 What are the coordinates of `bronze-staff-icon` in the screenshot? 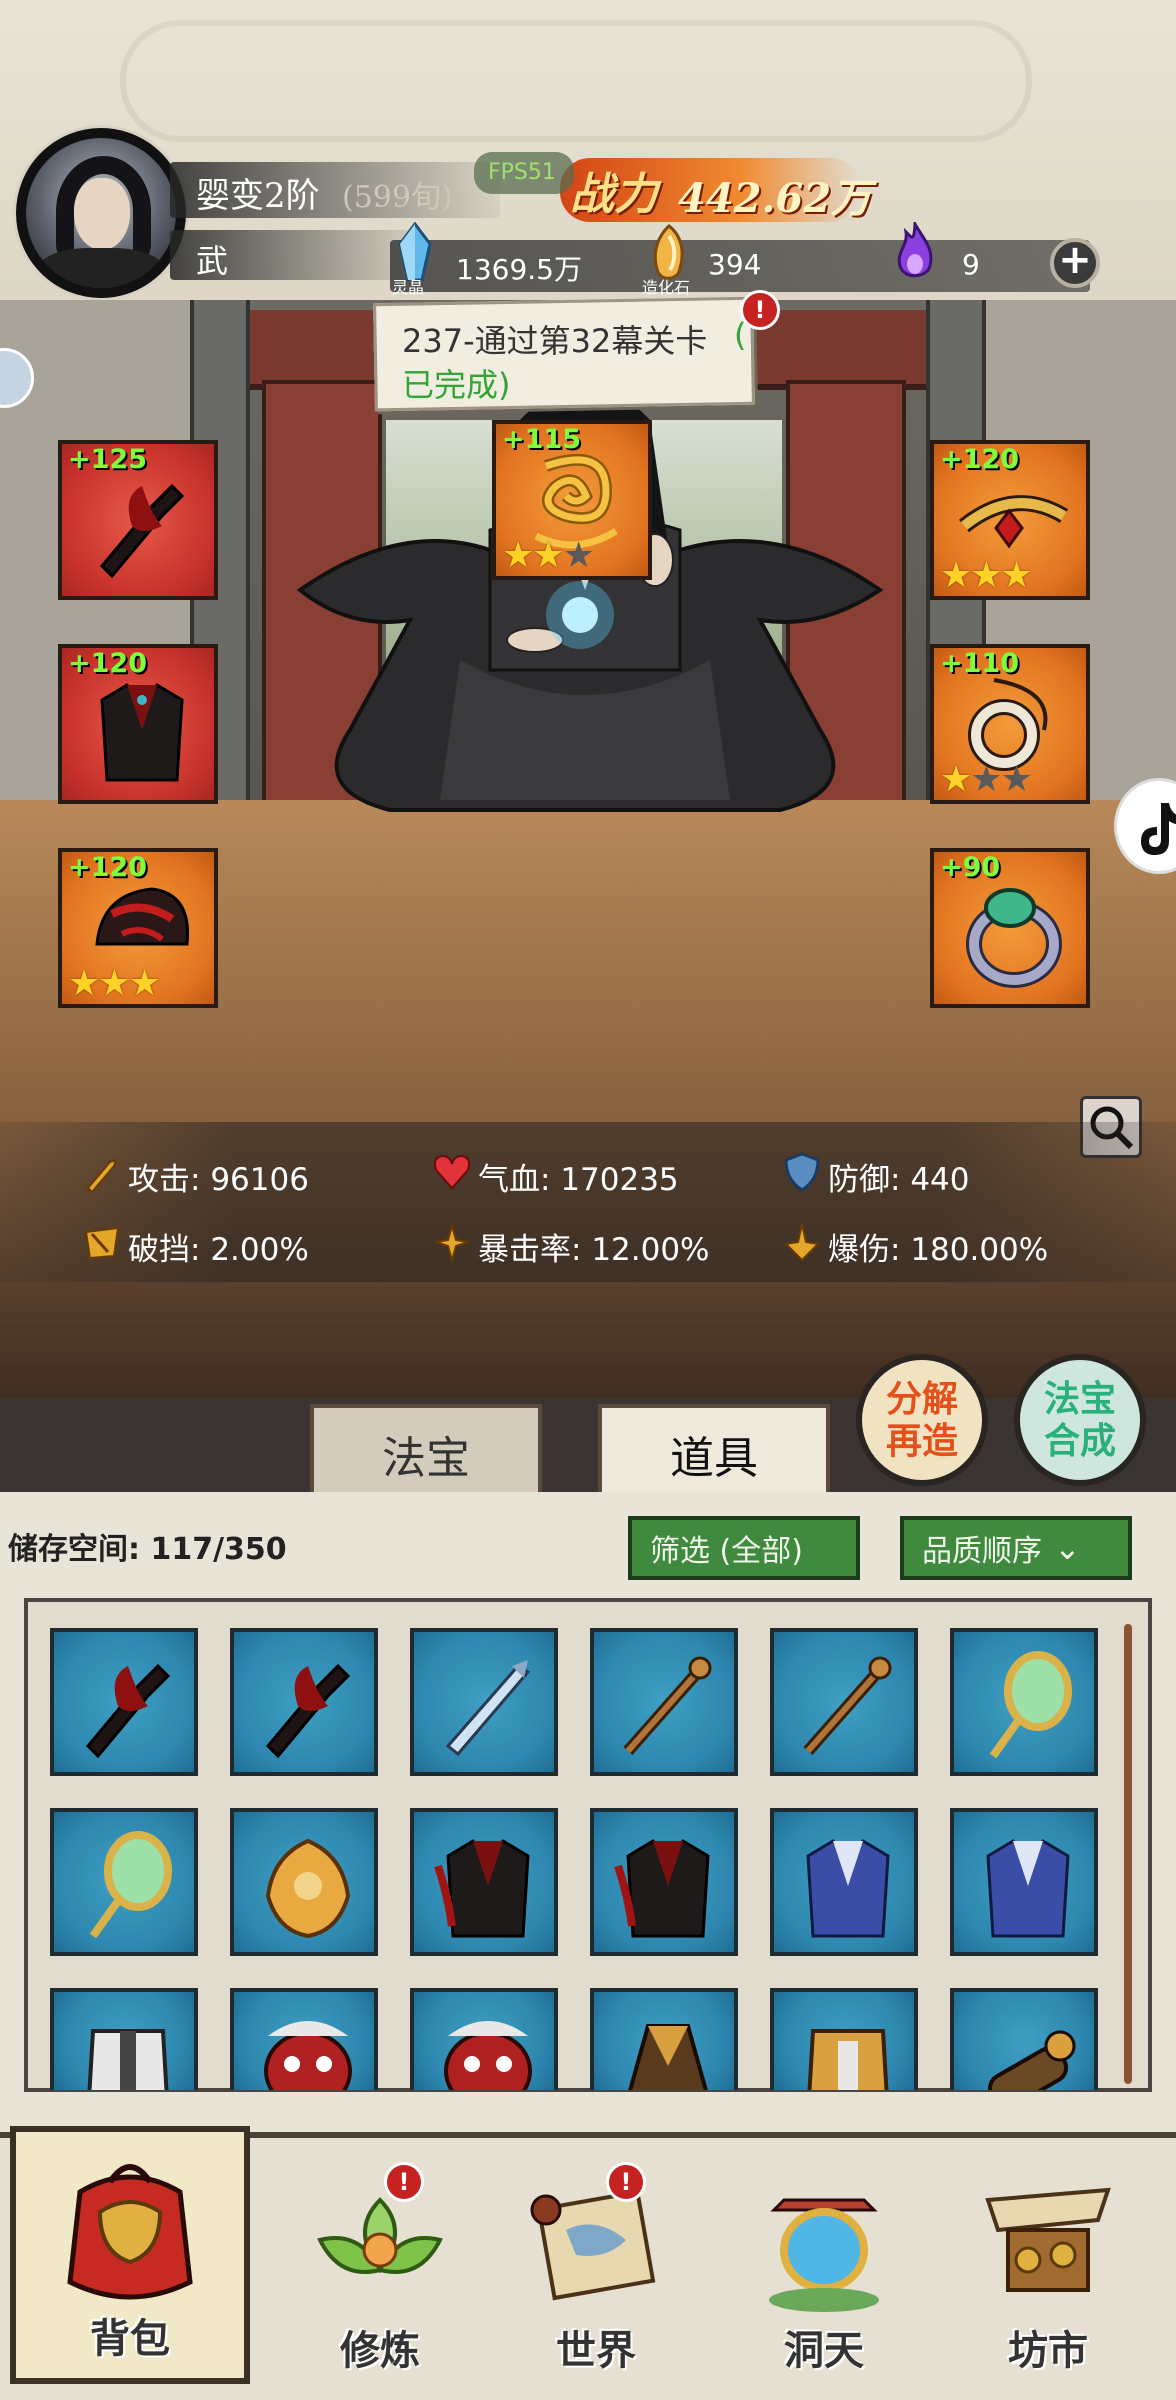 It's located at (667, 1705).